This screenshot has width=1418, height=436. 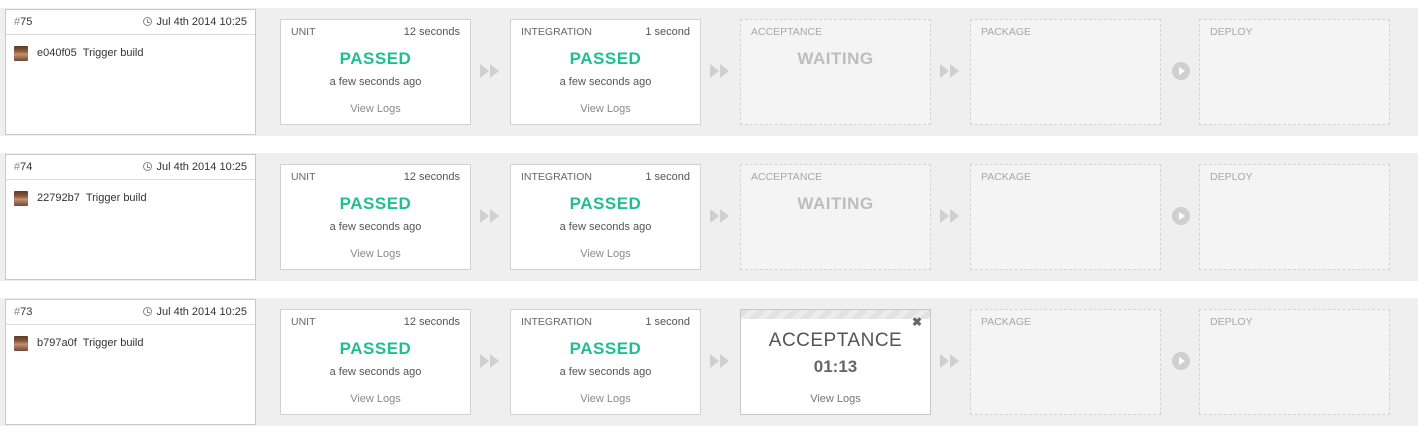 What do you see at coordinates (57, 343) in the screenshot?
I see `commit-hash: b797a0f` at bounding box center [57, 343].